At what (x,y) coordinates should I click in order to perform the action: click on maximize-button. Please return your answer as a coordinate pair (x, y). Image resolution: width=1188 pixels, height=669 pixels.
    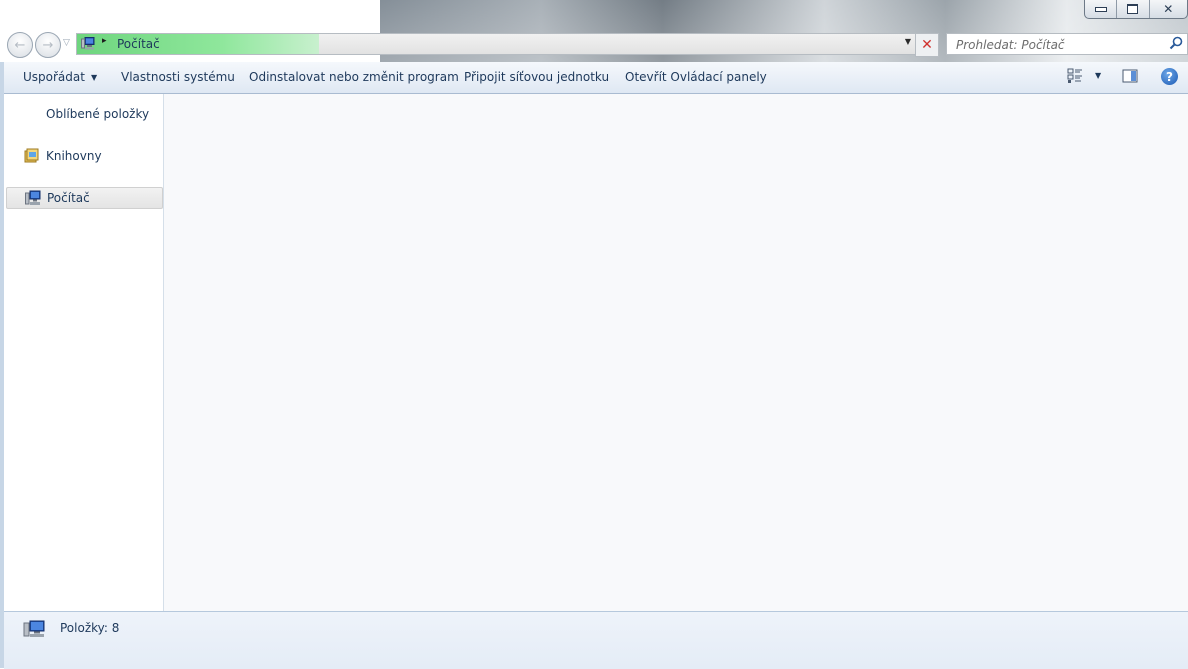
    Looking at the image, I should click on (1133, 9).